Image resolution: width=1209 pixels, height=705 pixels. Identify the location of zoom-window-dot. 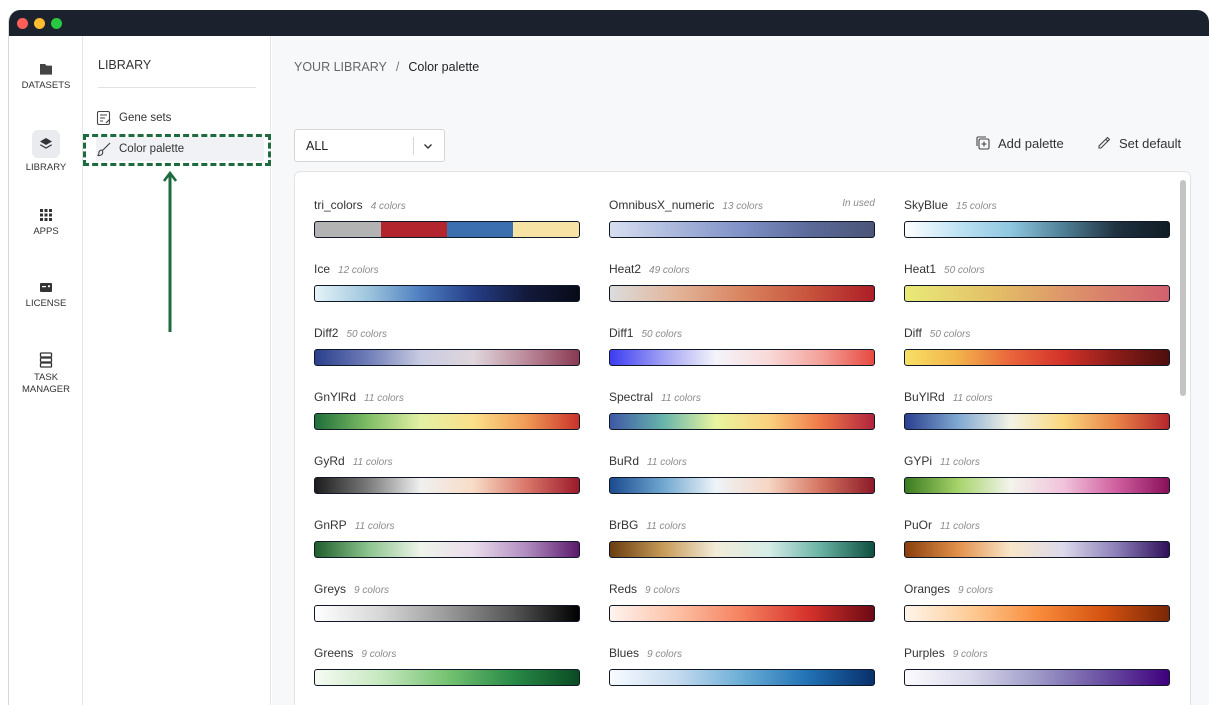
(56, 23).